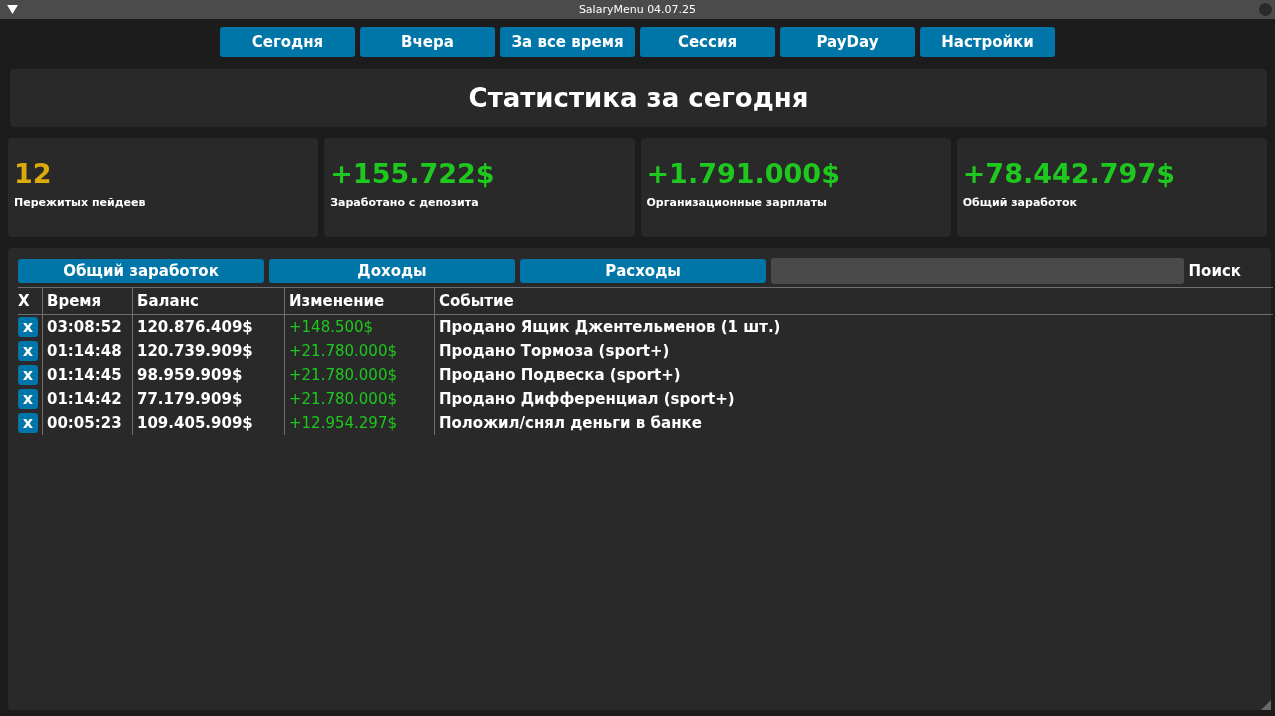 The image size is (1275, 716). Describe the element at coordinates (87, 375) in the screenshot. I see `table-cell: 01:14:45` at that location.